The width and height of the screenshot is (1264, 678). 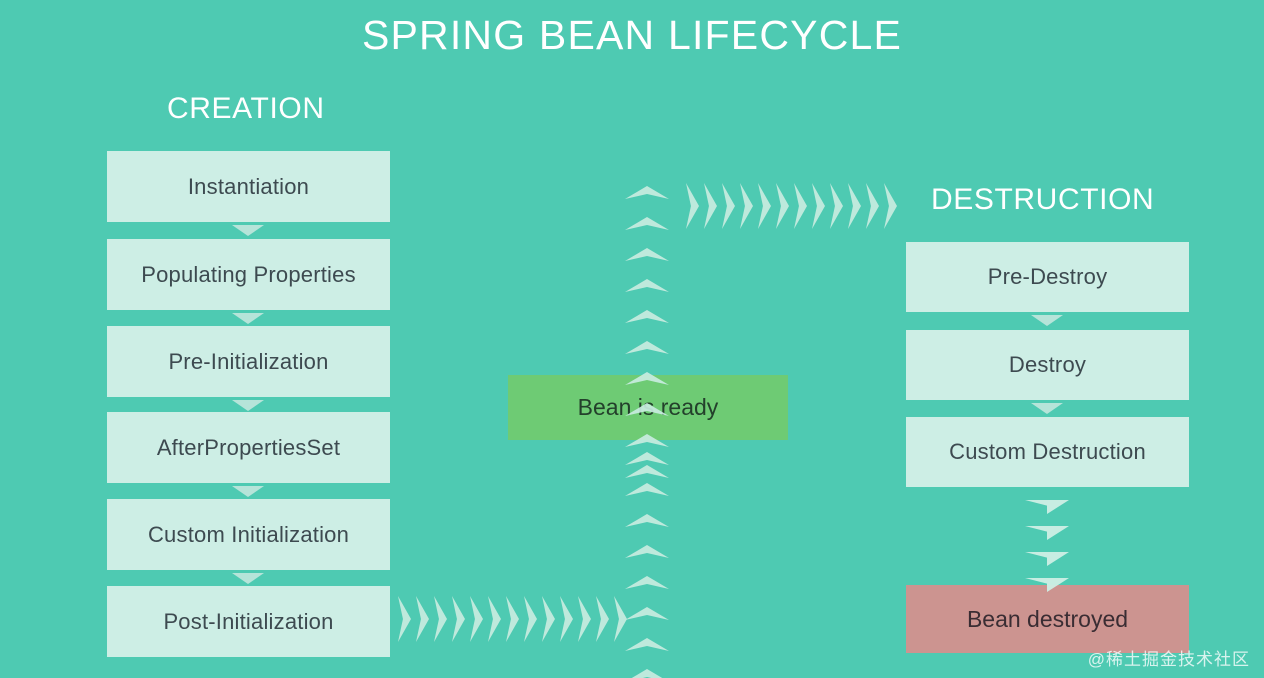 I want to click on destruction-step-destroy: Destroy, so click(x=1047, y=365).